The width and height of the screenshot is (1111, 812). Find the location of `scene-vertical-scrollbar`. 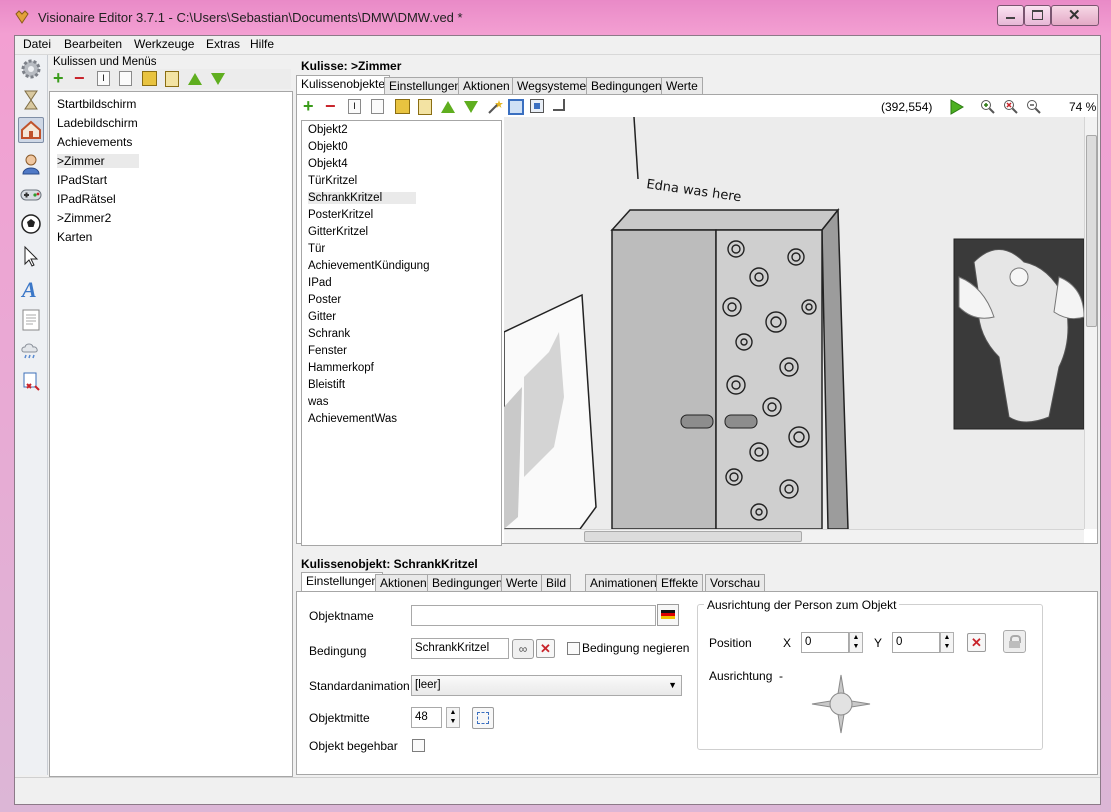

scene-vertical-scrollbar is located at coordinates (1090, 323).